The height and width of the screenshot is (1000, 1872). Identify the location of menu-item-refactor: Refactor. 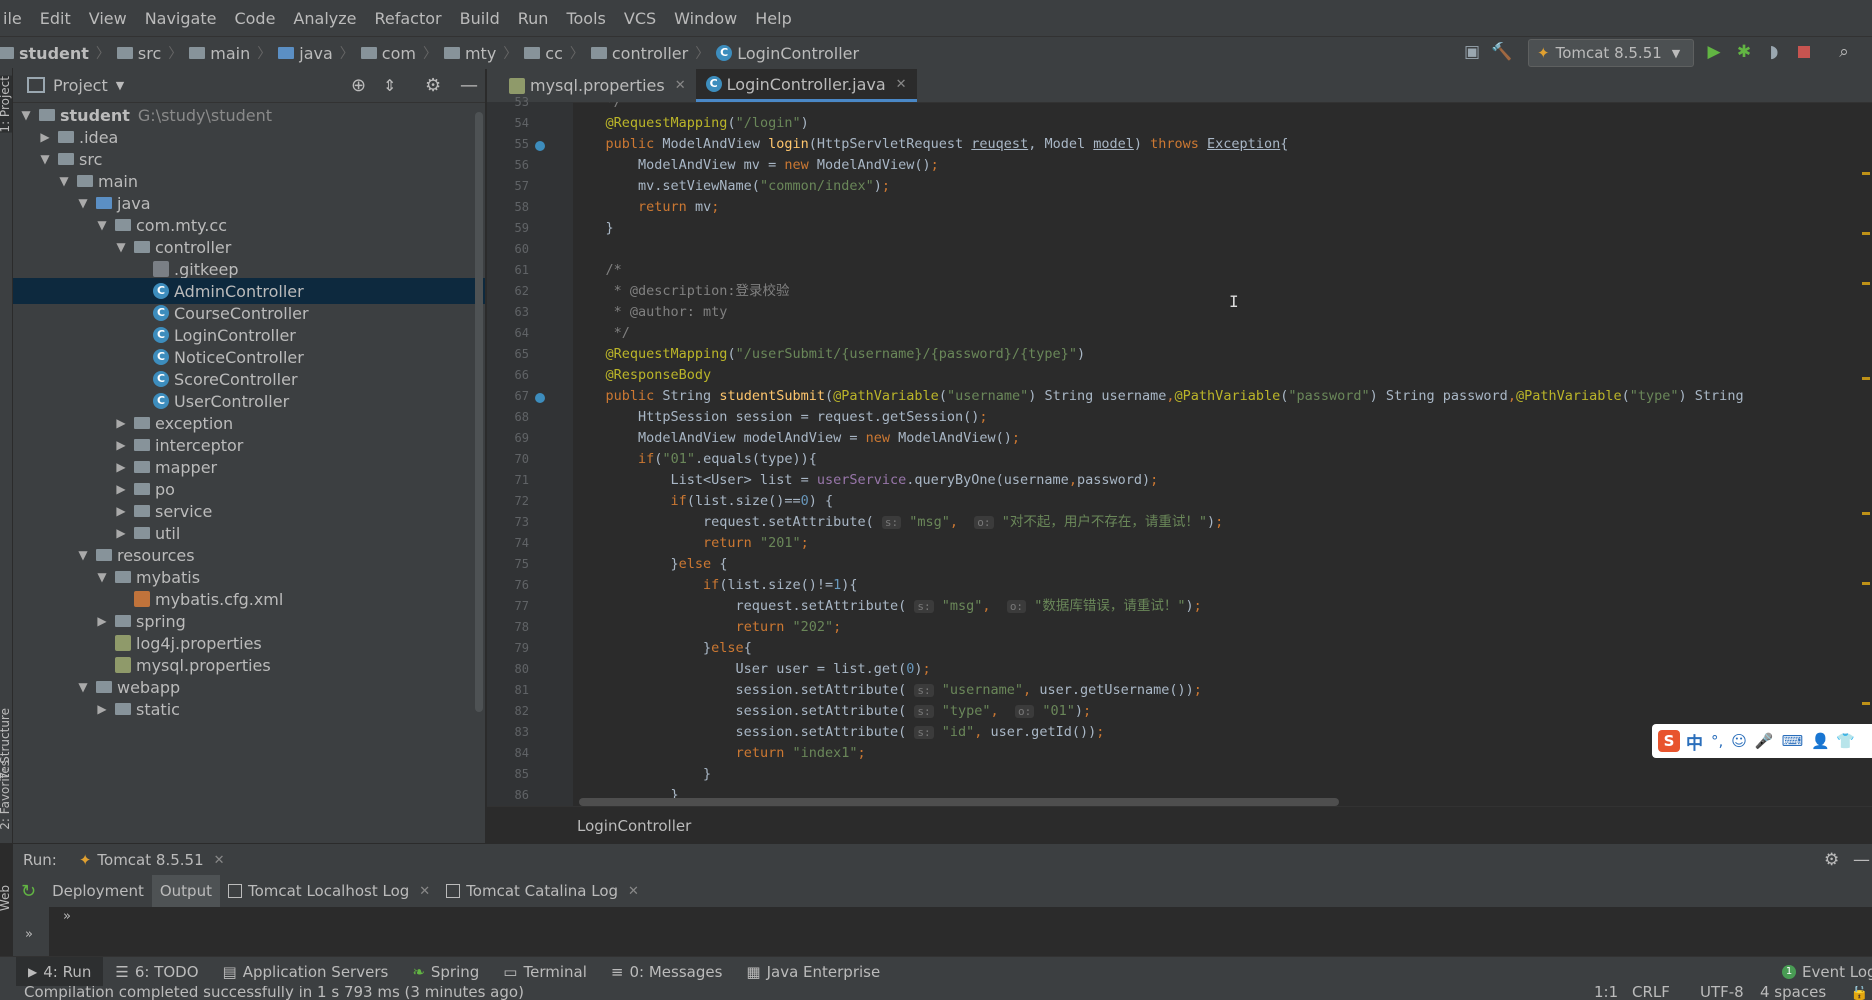
(407, 18).